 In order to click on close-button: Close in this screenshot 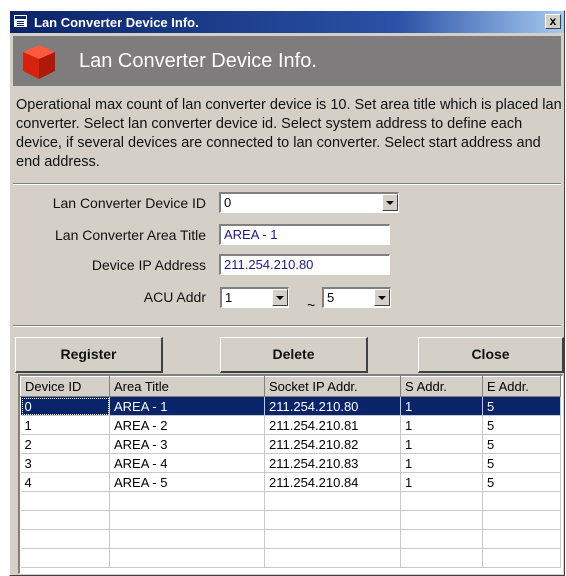, I will do `click(491, 355)`.